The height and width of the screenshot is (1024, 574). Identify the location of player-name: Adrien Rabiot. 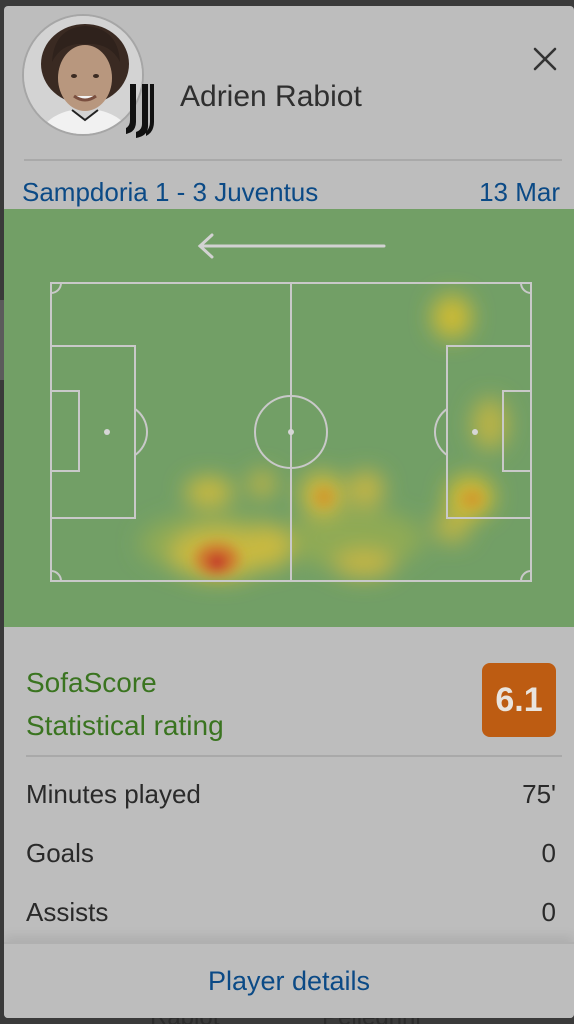
(271, 97).